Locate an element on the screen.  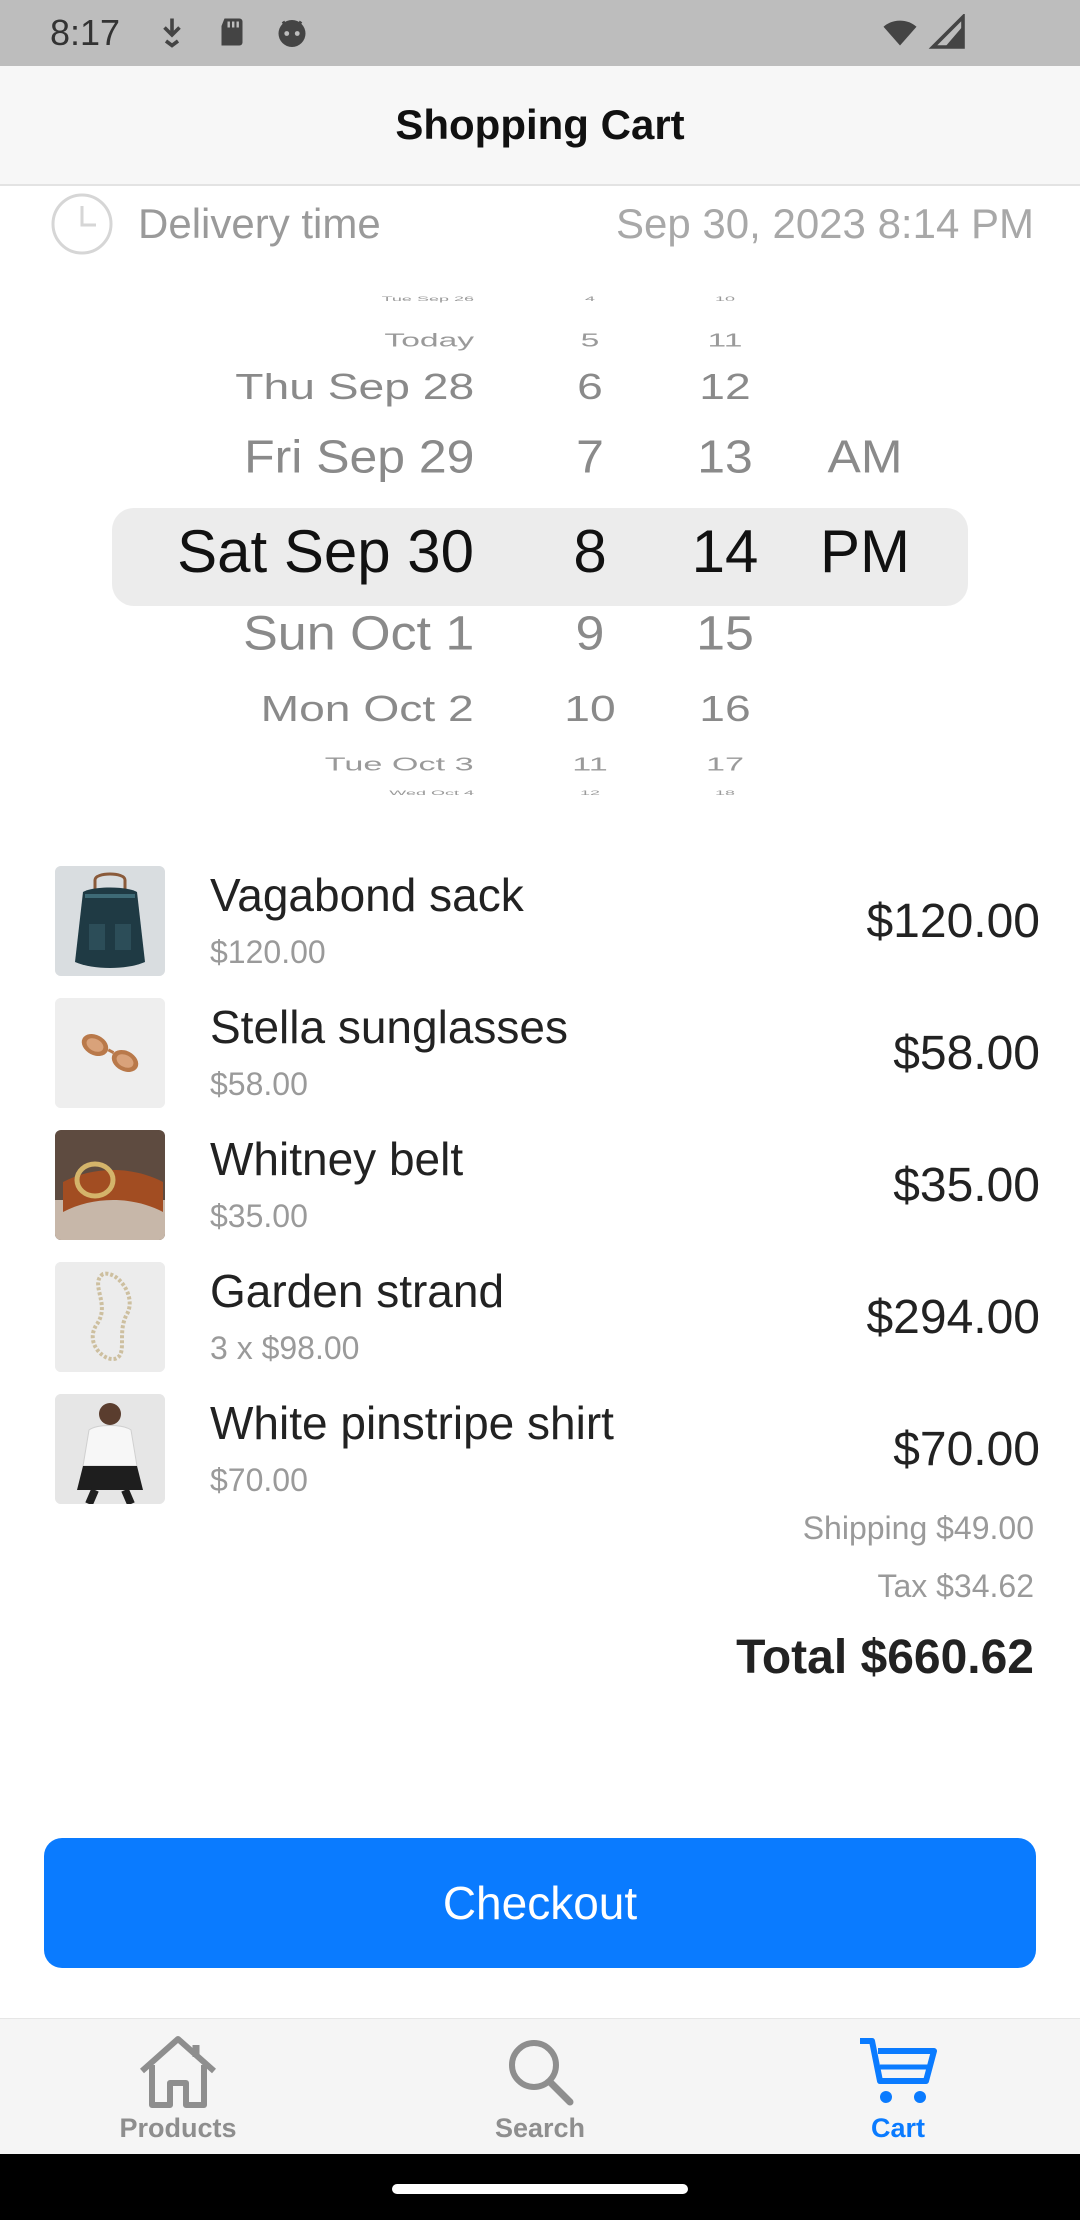
picker-minute-item: 13 is located at coordinates (724, 457).